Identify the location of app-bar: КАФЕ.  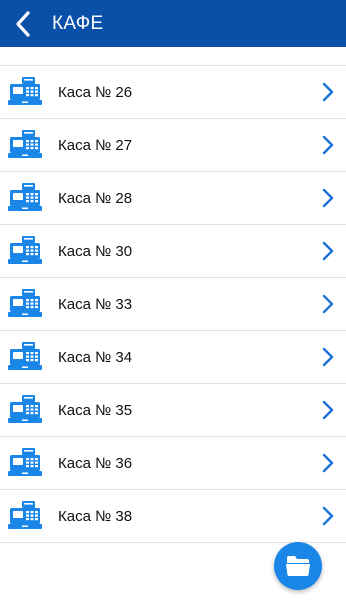
(173, 23).